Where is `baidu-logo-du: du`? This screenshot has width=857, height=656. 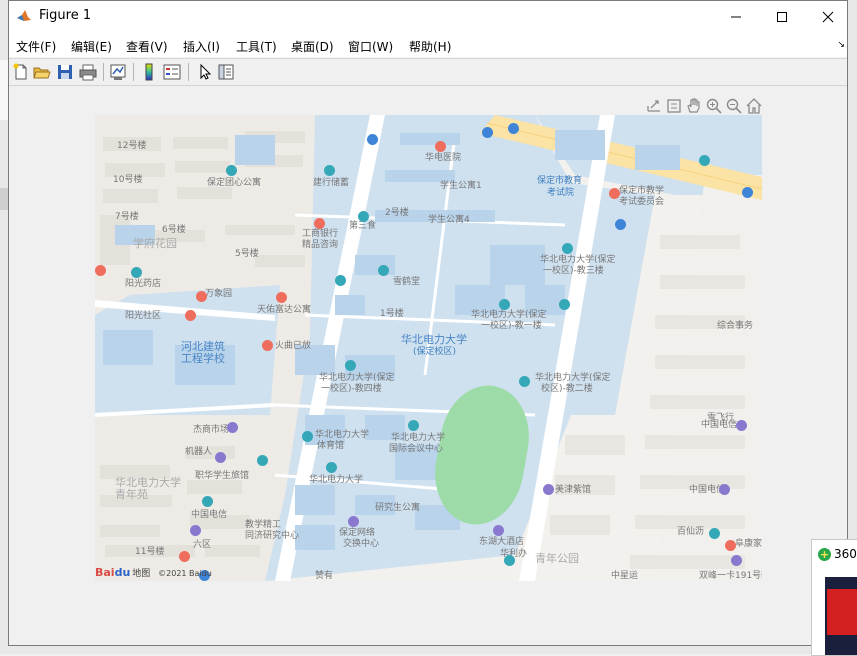
baidu-logo-du: du is located at coordinates (122, 572).